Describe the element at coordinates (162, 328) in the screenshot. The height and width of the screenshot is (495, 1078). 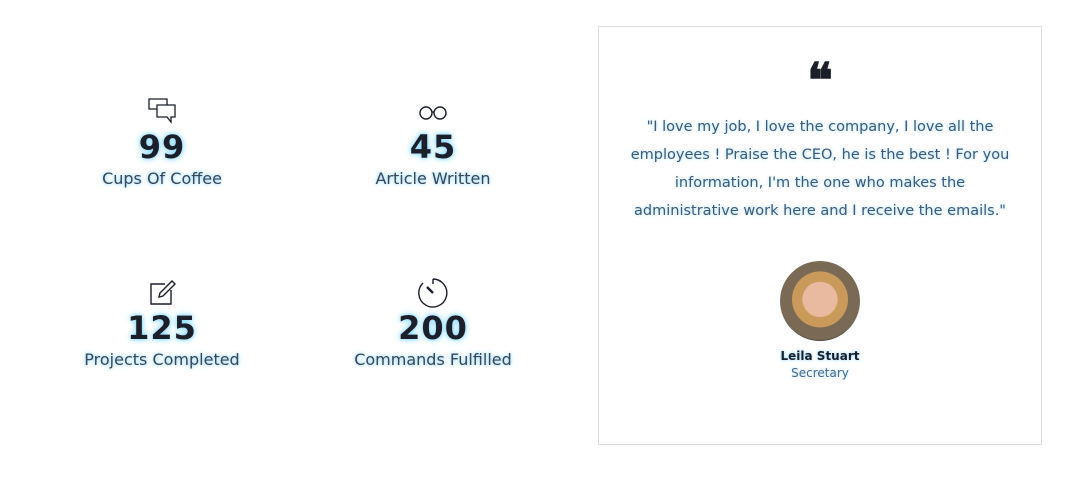
I see `stat-value: 125` at that location.